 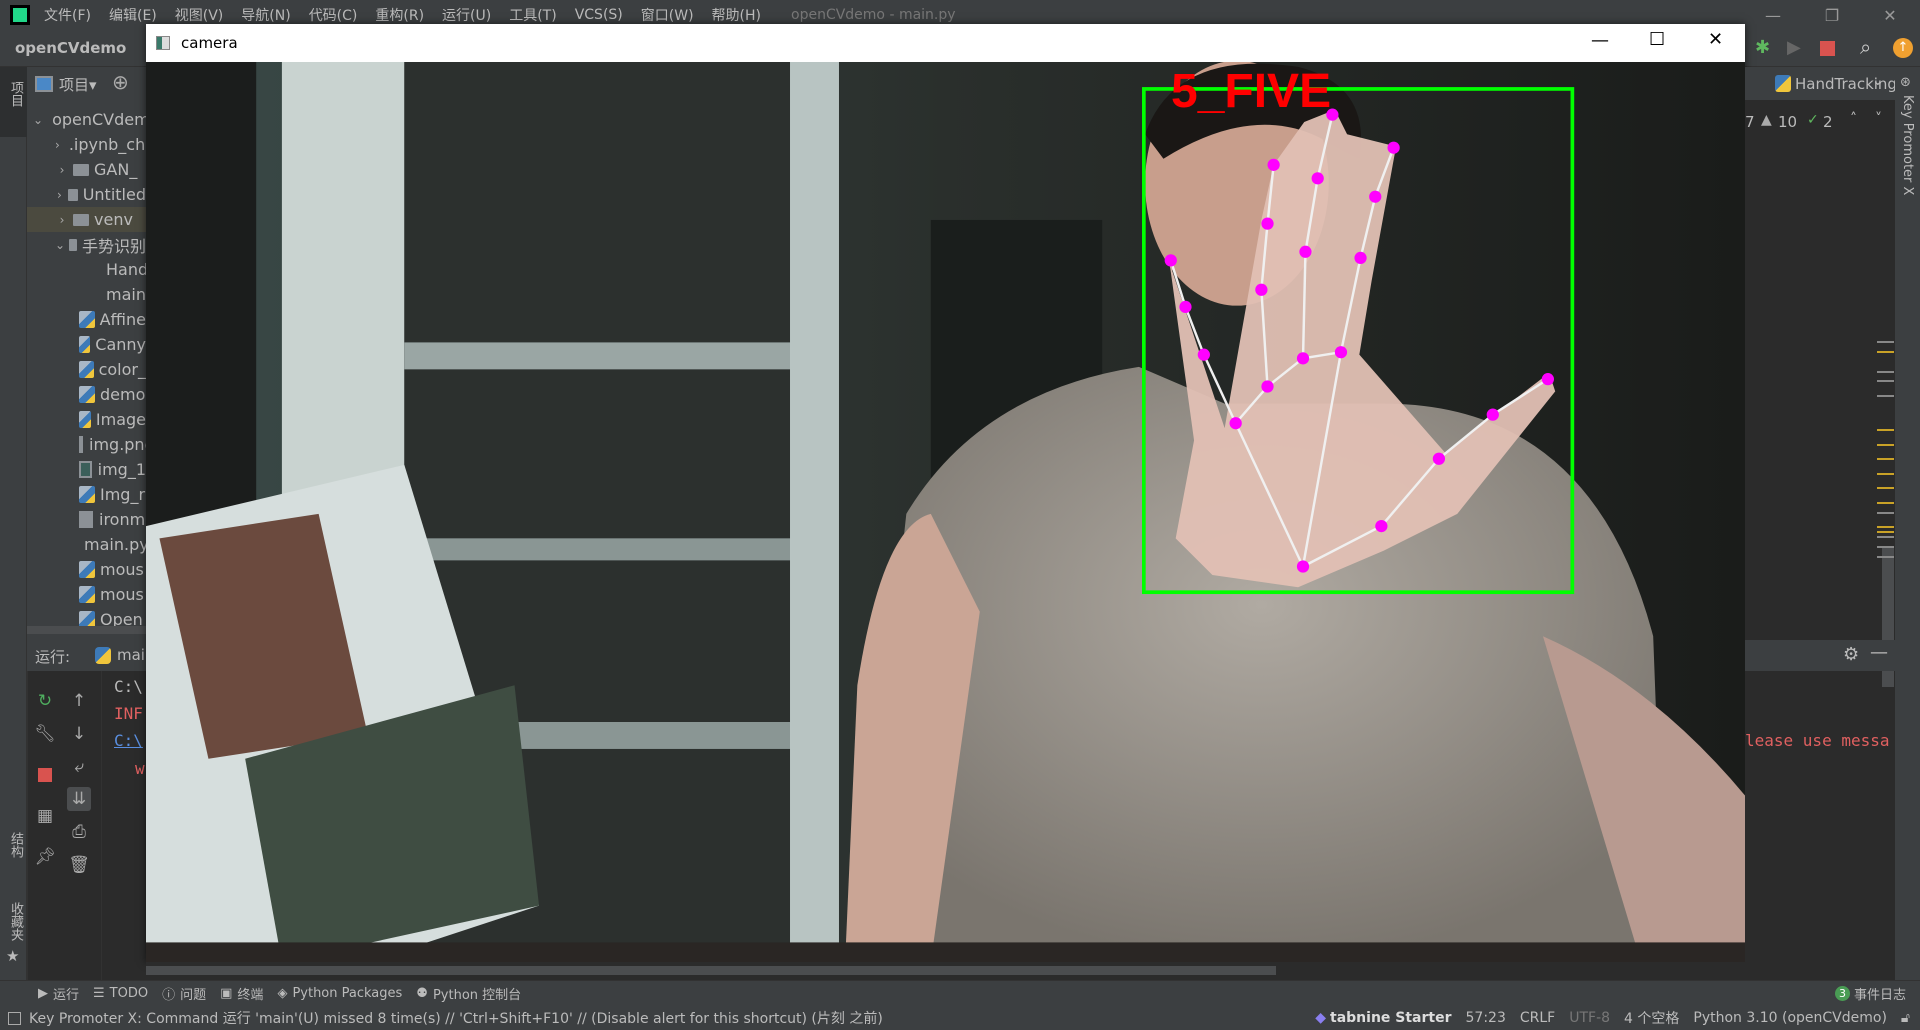 I want to click on menu-navigate: 导航(N), so click(x=265, y=15).